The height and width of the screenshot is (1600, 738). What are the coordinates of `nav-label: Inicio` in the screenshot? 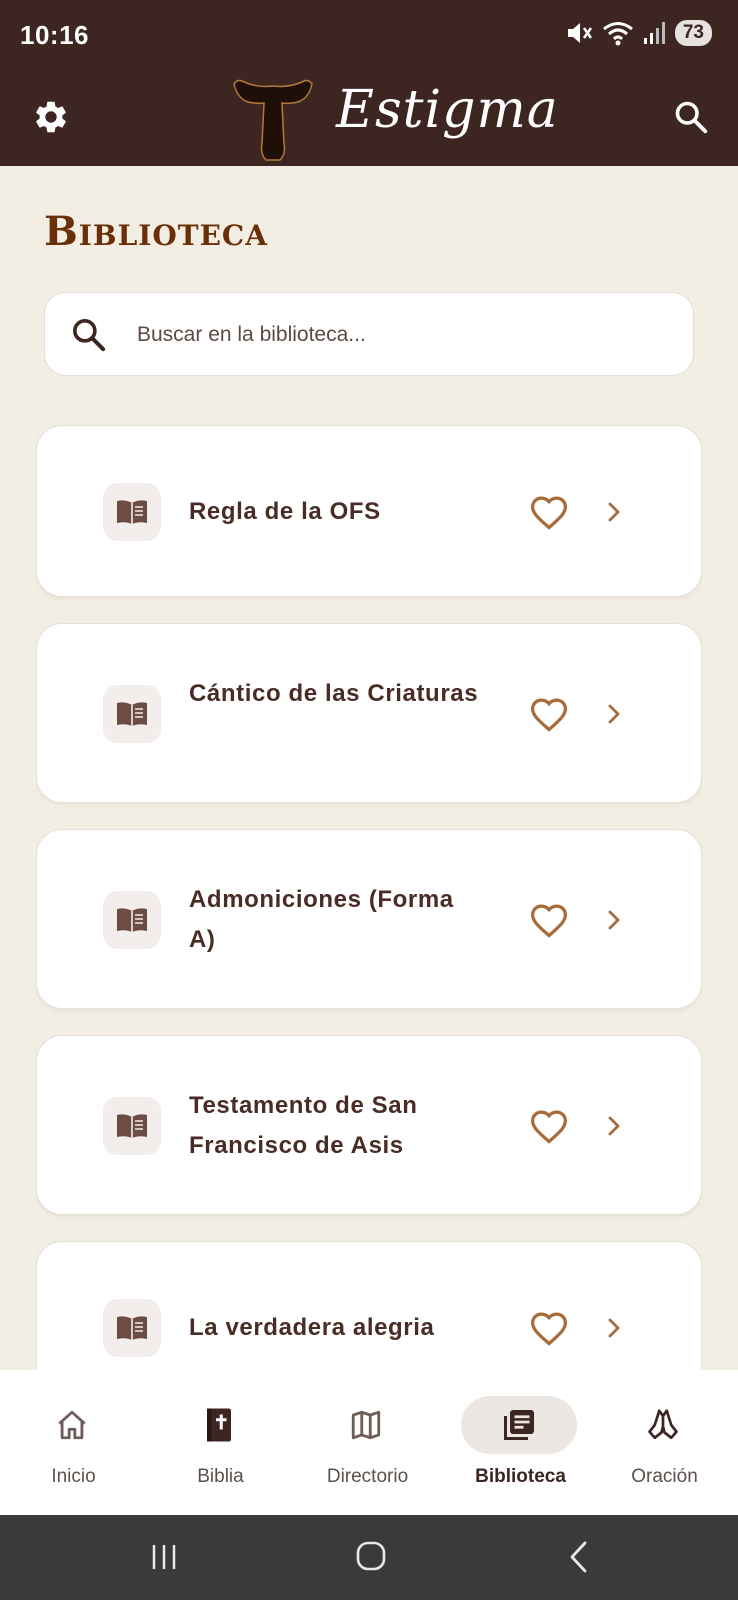 It's located at (73, 1476).